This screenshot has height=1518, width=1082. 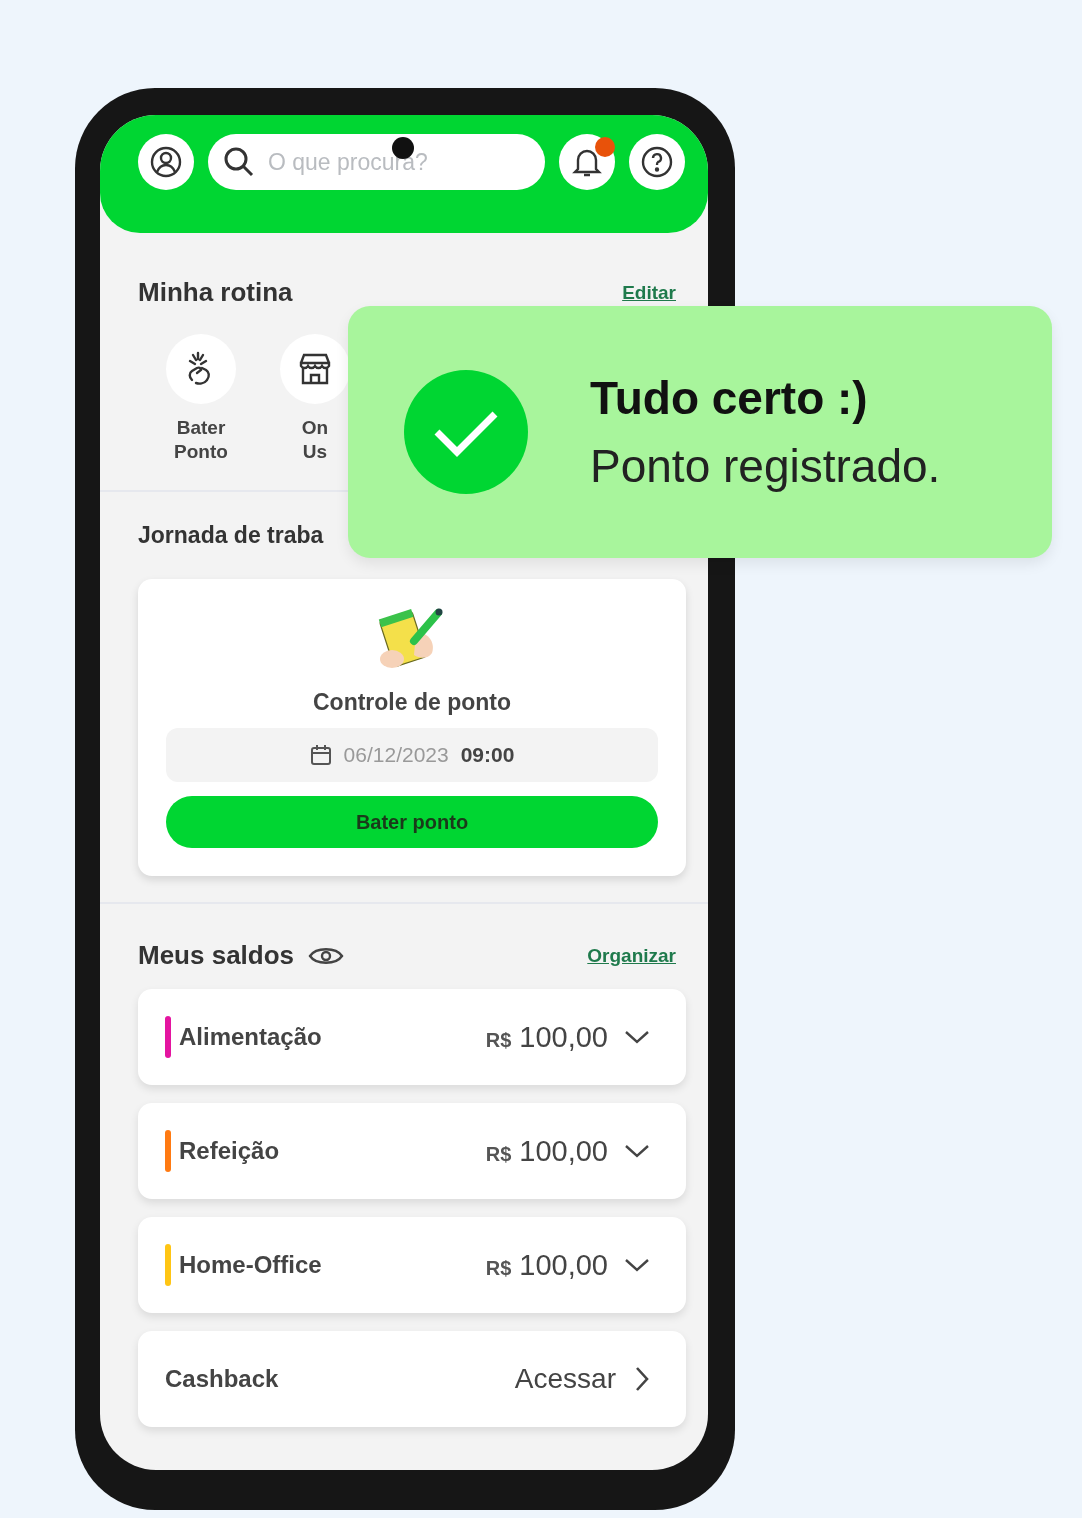 I want to click on notifications-button, so click(x=587, y=162).